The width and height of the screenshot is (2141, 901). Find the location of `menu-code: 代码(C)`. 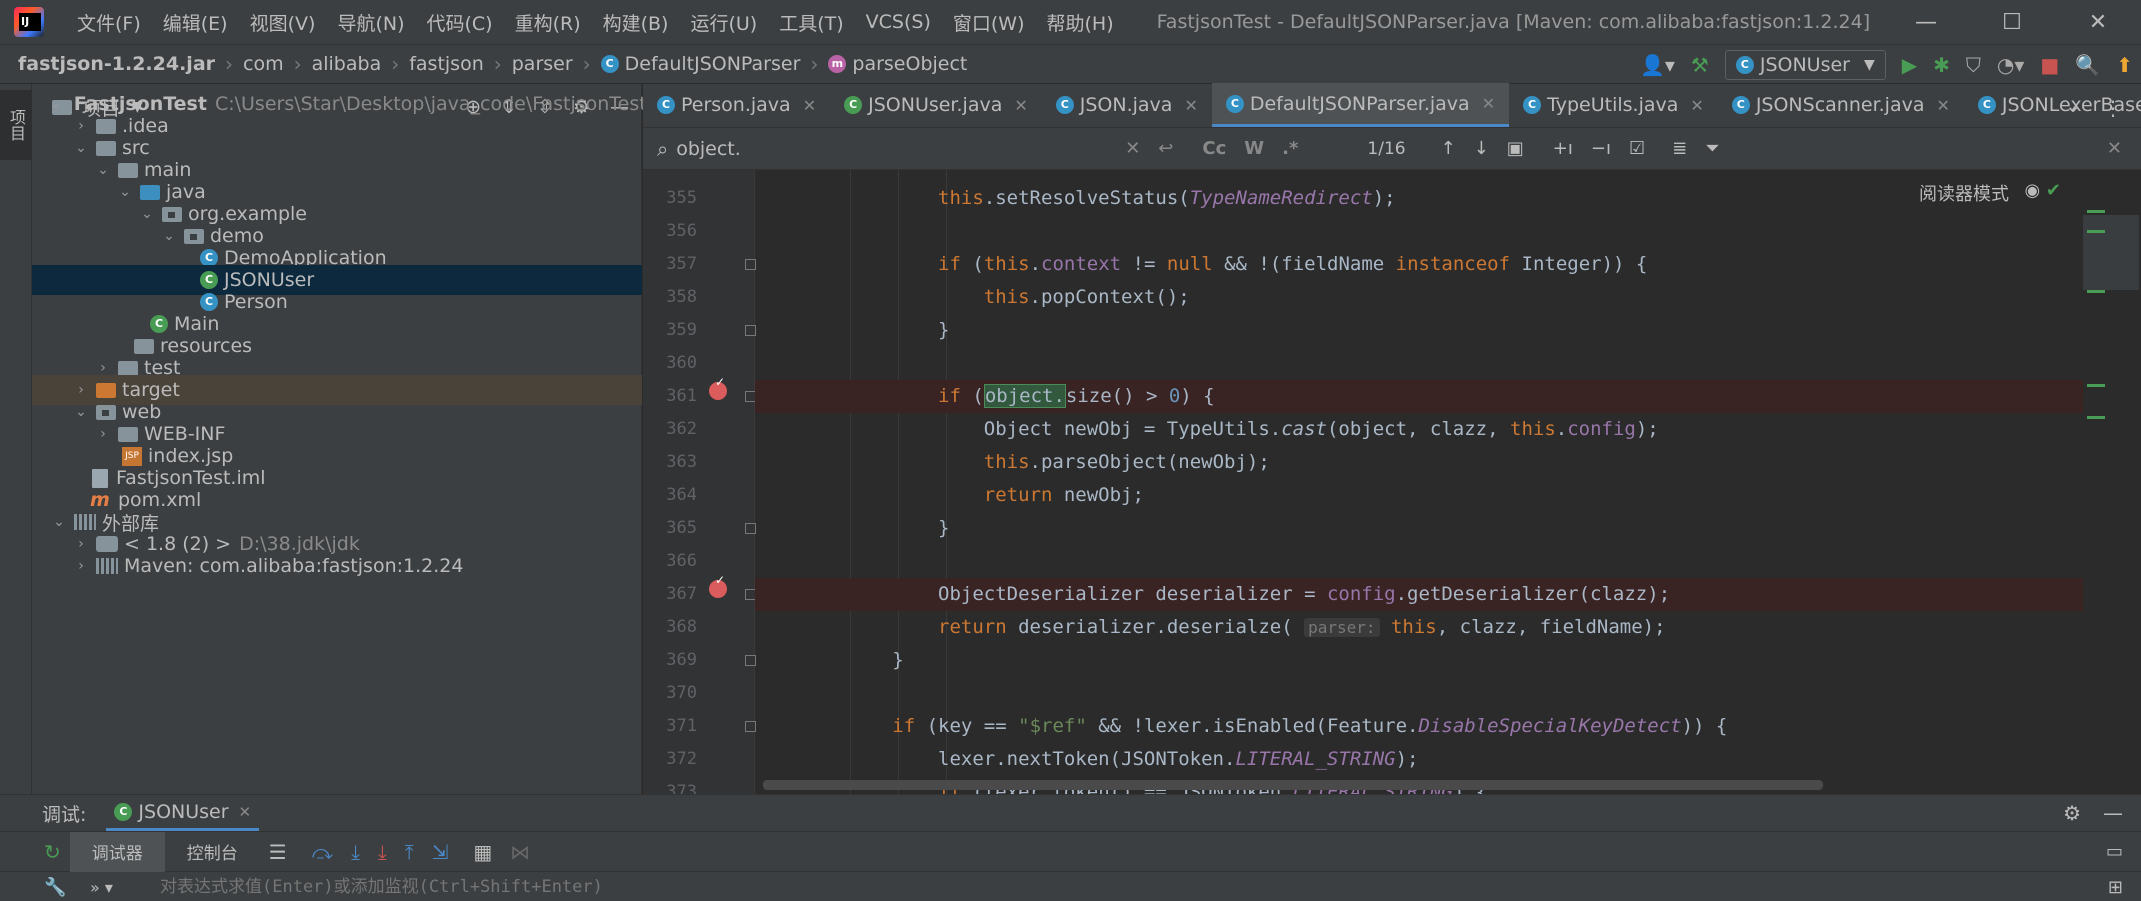

menu-code: 代码(C) is located at coordinates (459, 22).